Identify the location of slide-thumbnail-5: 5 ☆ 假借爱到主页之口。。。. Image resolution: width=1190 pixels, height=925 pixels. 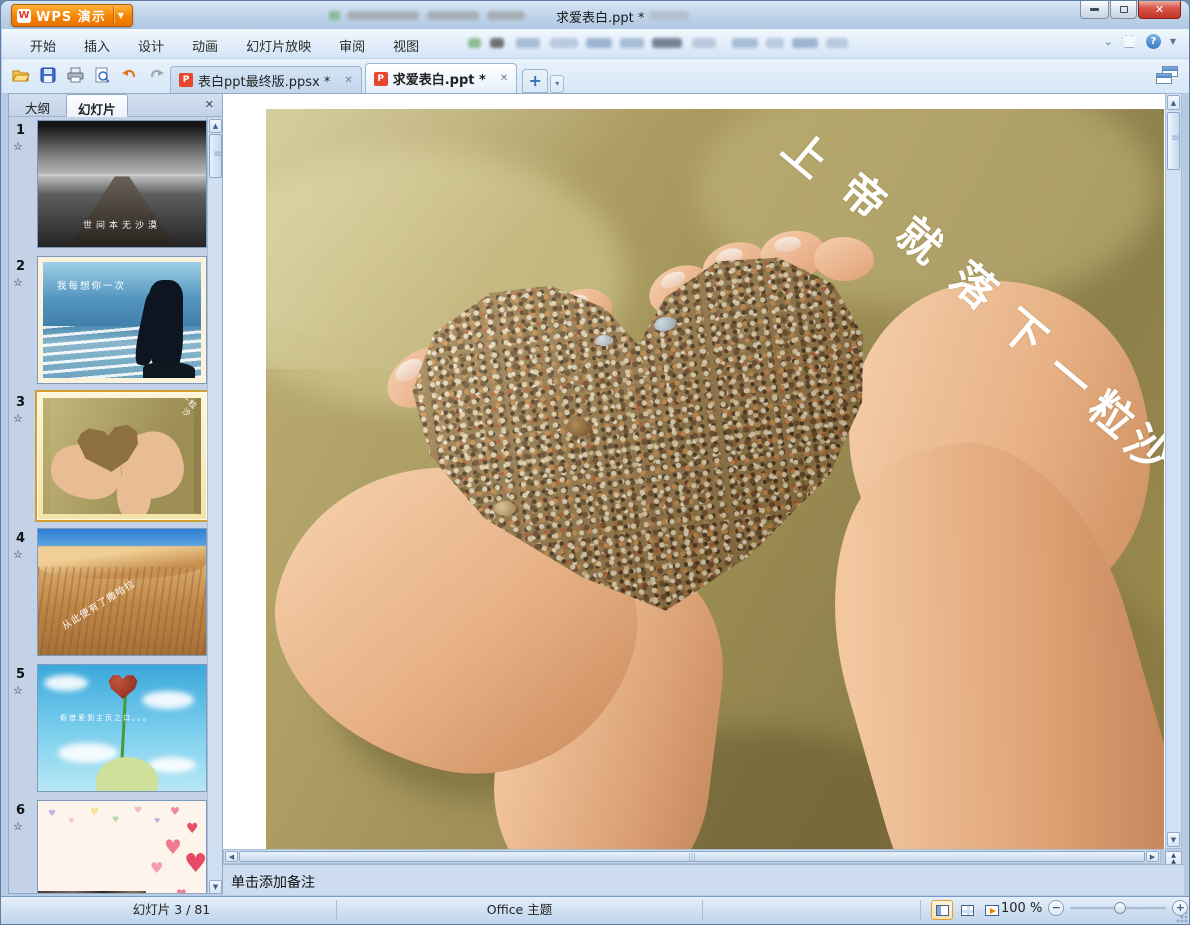
(108, 730).